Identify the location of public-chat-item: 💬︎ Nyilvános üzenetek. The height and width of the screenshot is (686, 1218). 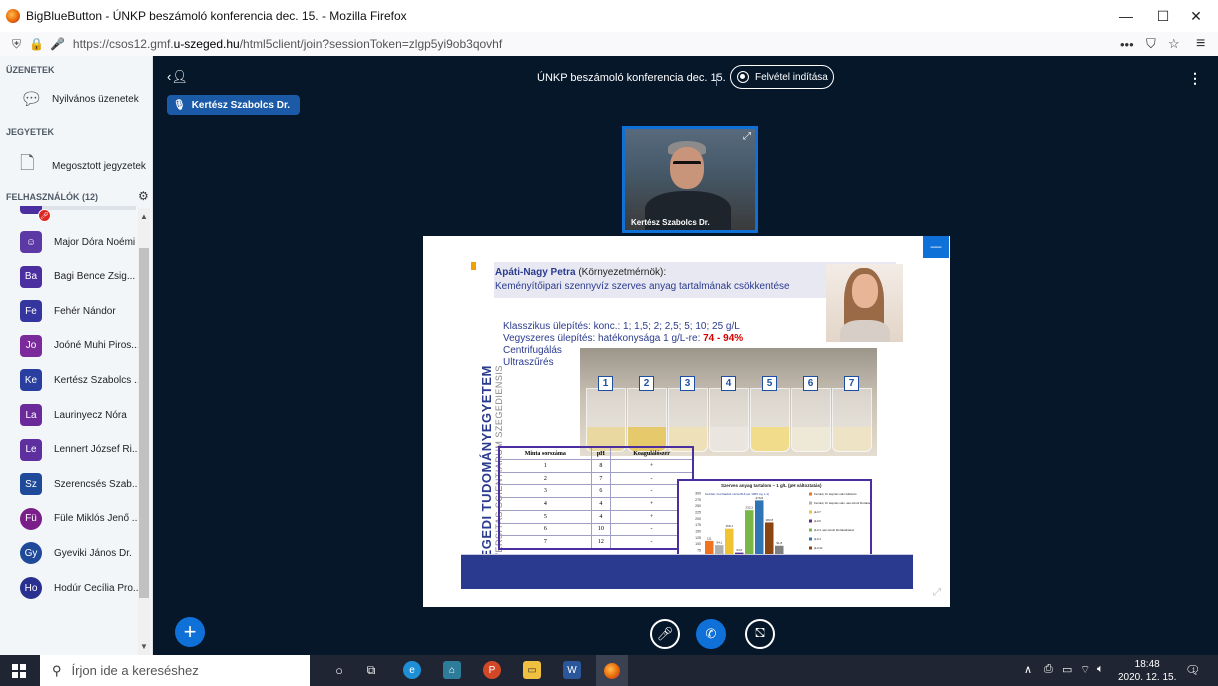
(79, 99).